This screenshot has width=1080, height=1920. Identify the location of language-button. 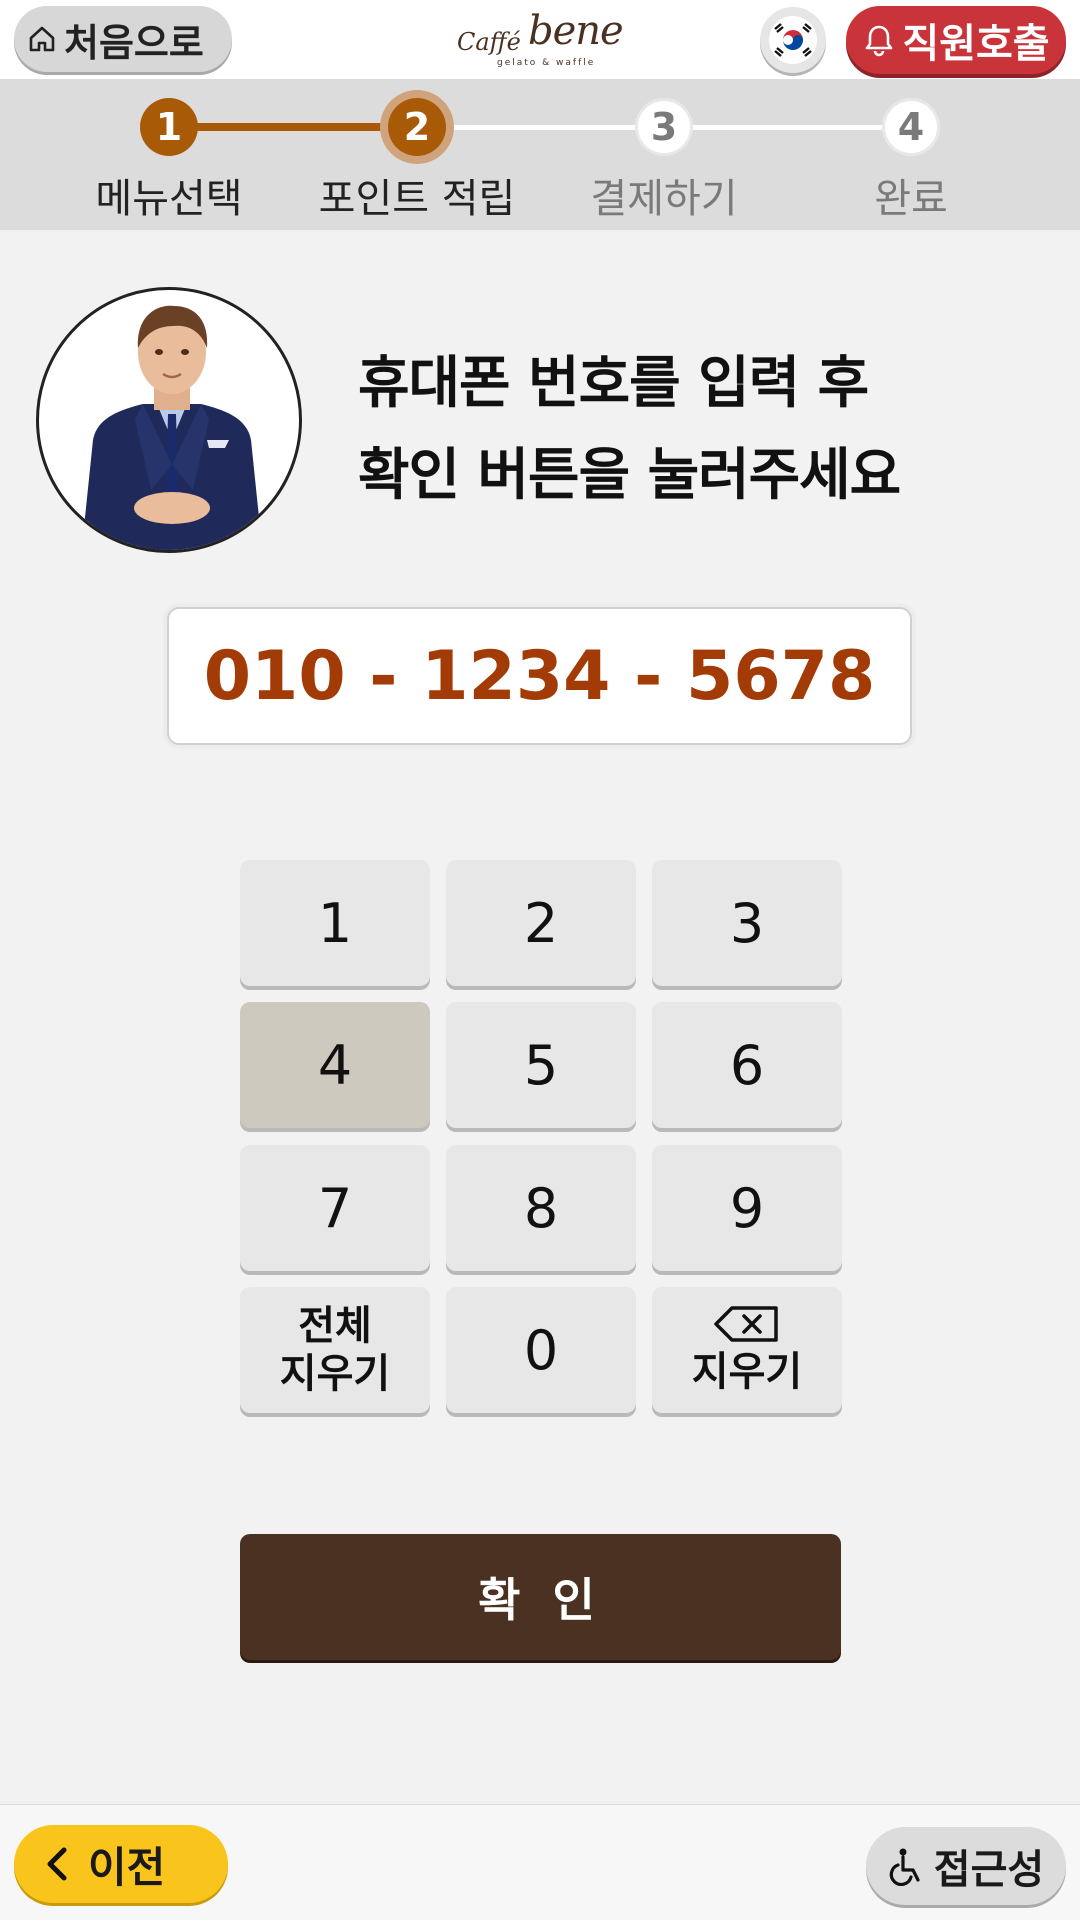
(793, 40).